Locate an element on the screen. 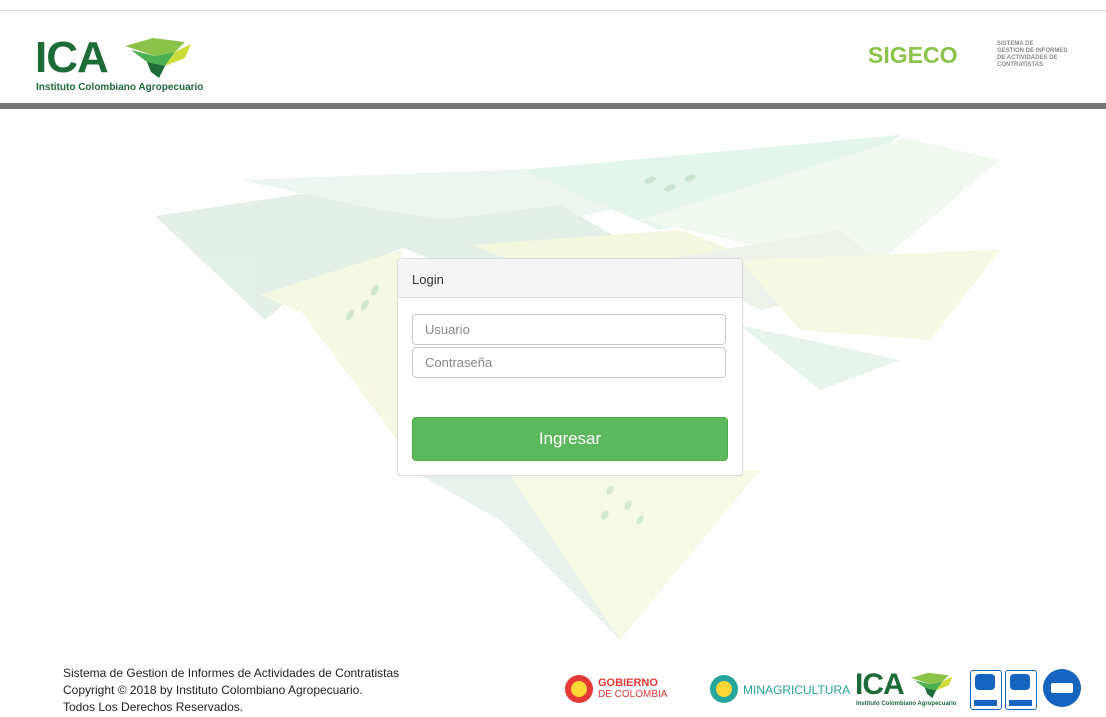 The height and width of the screenshot is (717, 1106). login-submit-button: Ingresar is located at coordinates (570, 439).